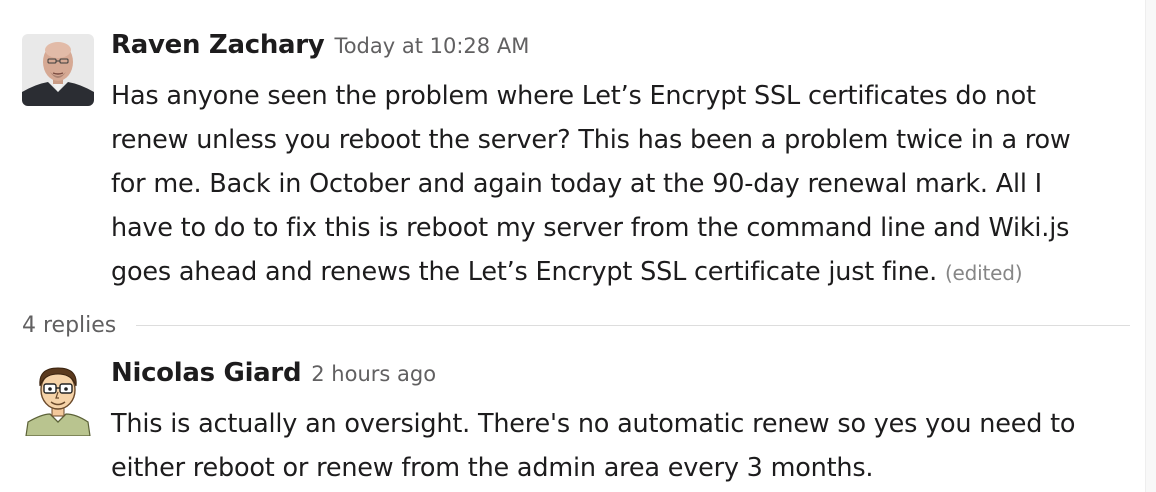 The image size is (1156, 492). Describe the element at coordinates (69, 325) in the screenshot. I see `replies-count-link: 4 replies` at that location.